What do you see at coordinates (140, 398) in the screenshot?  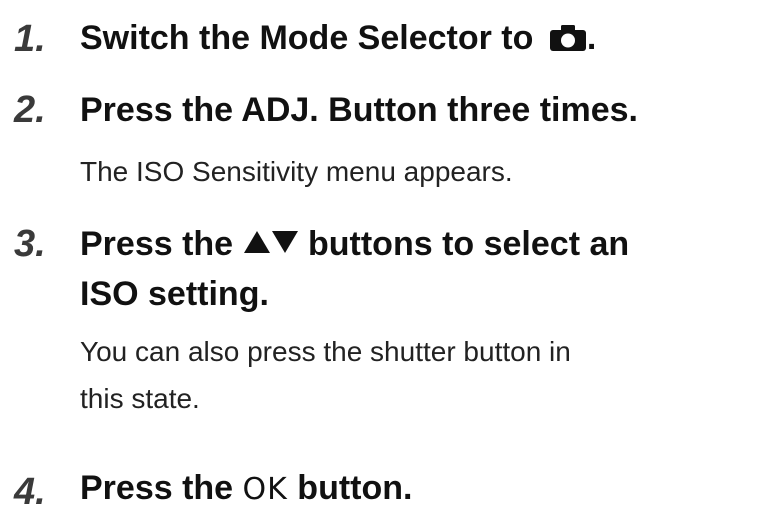 I see `step-3-description-line2: this state.` at bounding box center [140, 398].